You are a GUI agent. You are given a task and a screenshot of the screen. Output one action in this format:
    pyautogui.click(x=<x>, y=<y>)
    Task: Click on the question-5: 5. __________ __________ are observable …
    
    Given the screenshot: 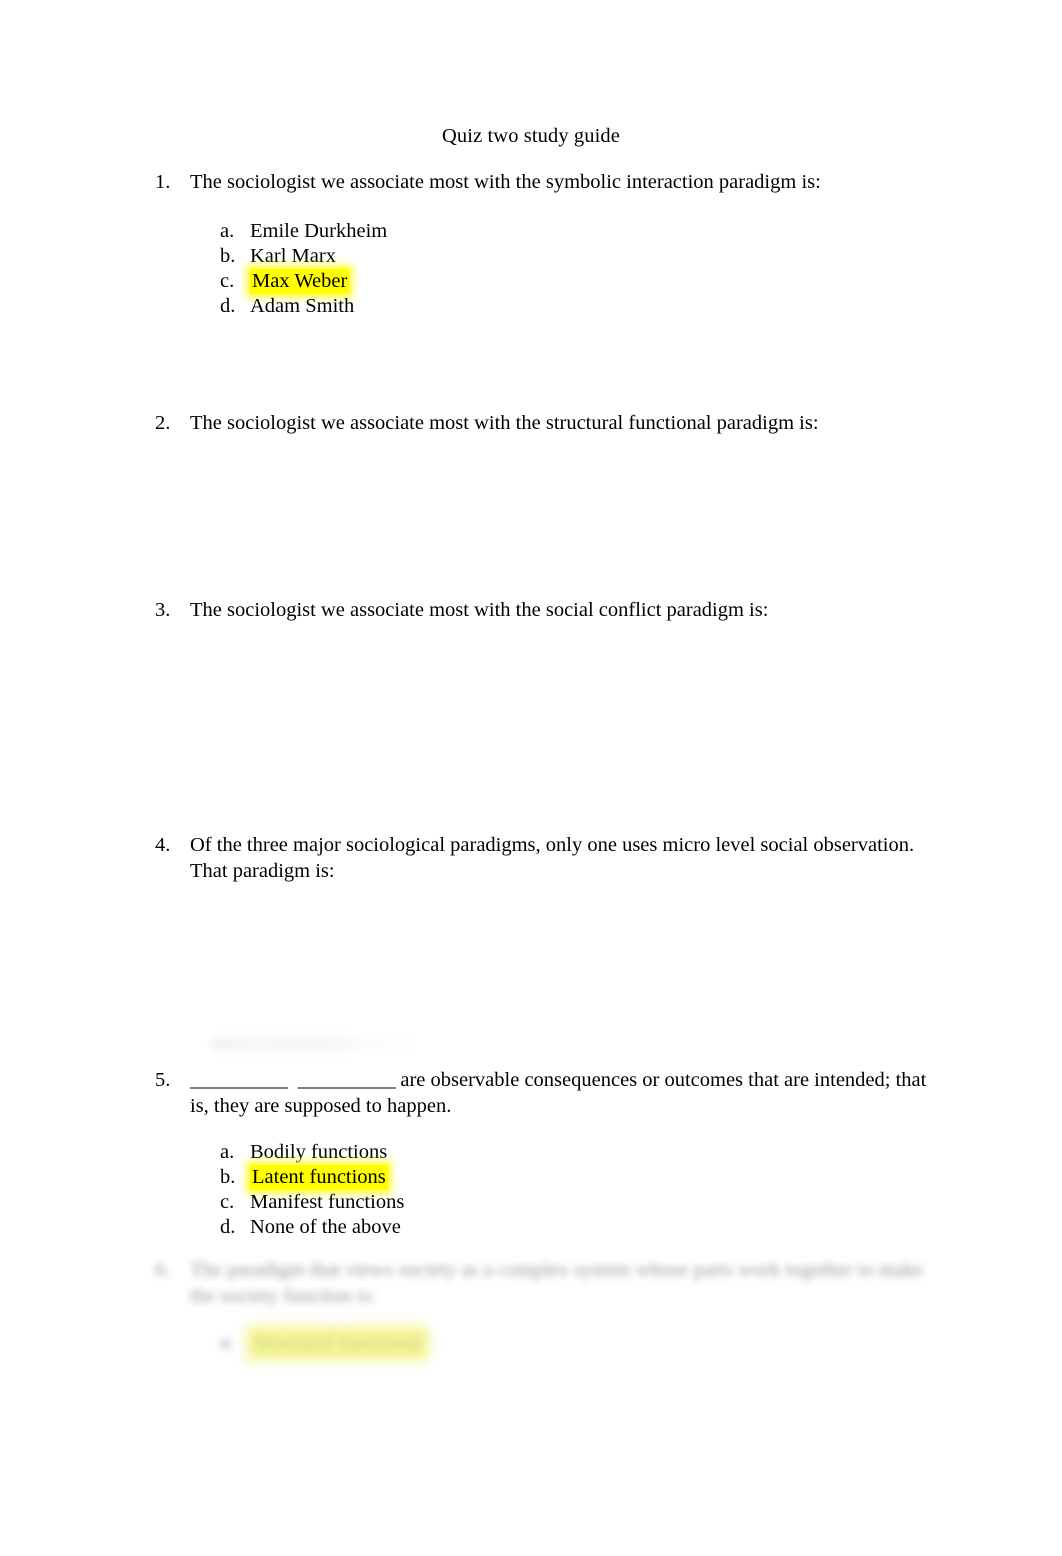 What is the action you would take?
    pyautogui.click(x=550, y=1093)
    